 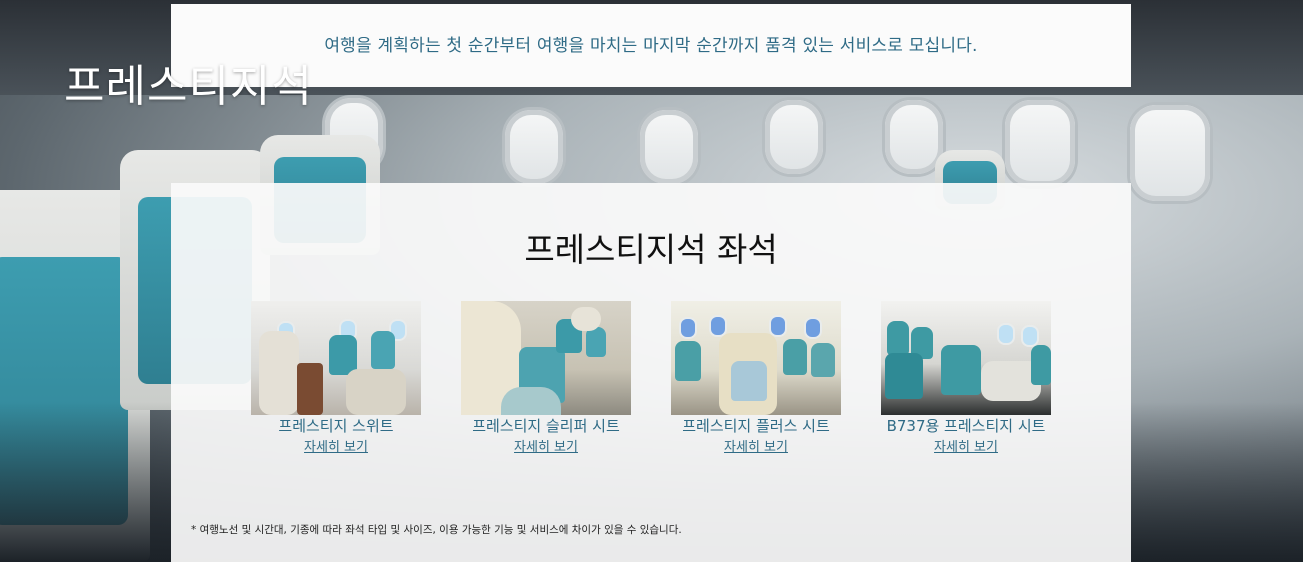 I want to click on view-details-link-prestige-sleeper: 자세히 보기, so click(x=546, y=445).